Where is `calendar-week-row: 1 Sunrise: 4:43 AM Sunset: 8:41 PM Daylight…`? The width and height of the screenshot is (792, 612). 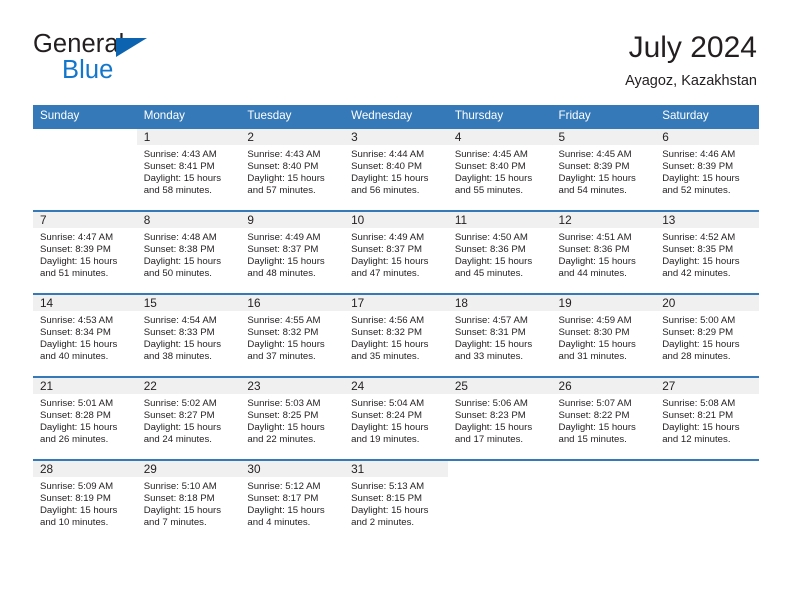
calendar-week-row: 1 Sunrise: 4:43 AM Sunset: 8:41 PM Daylight… is located at coordinates (396, 168).